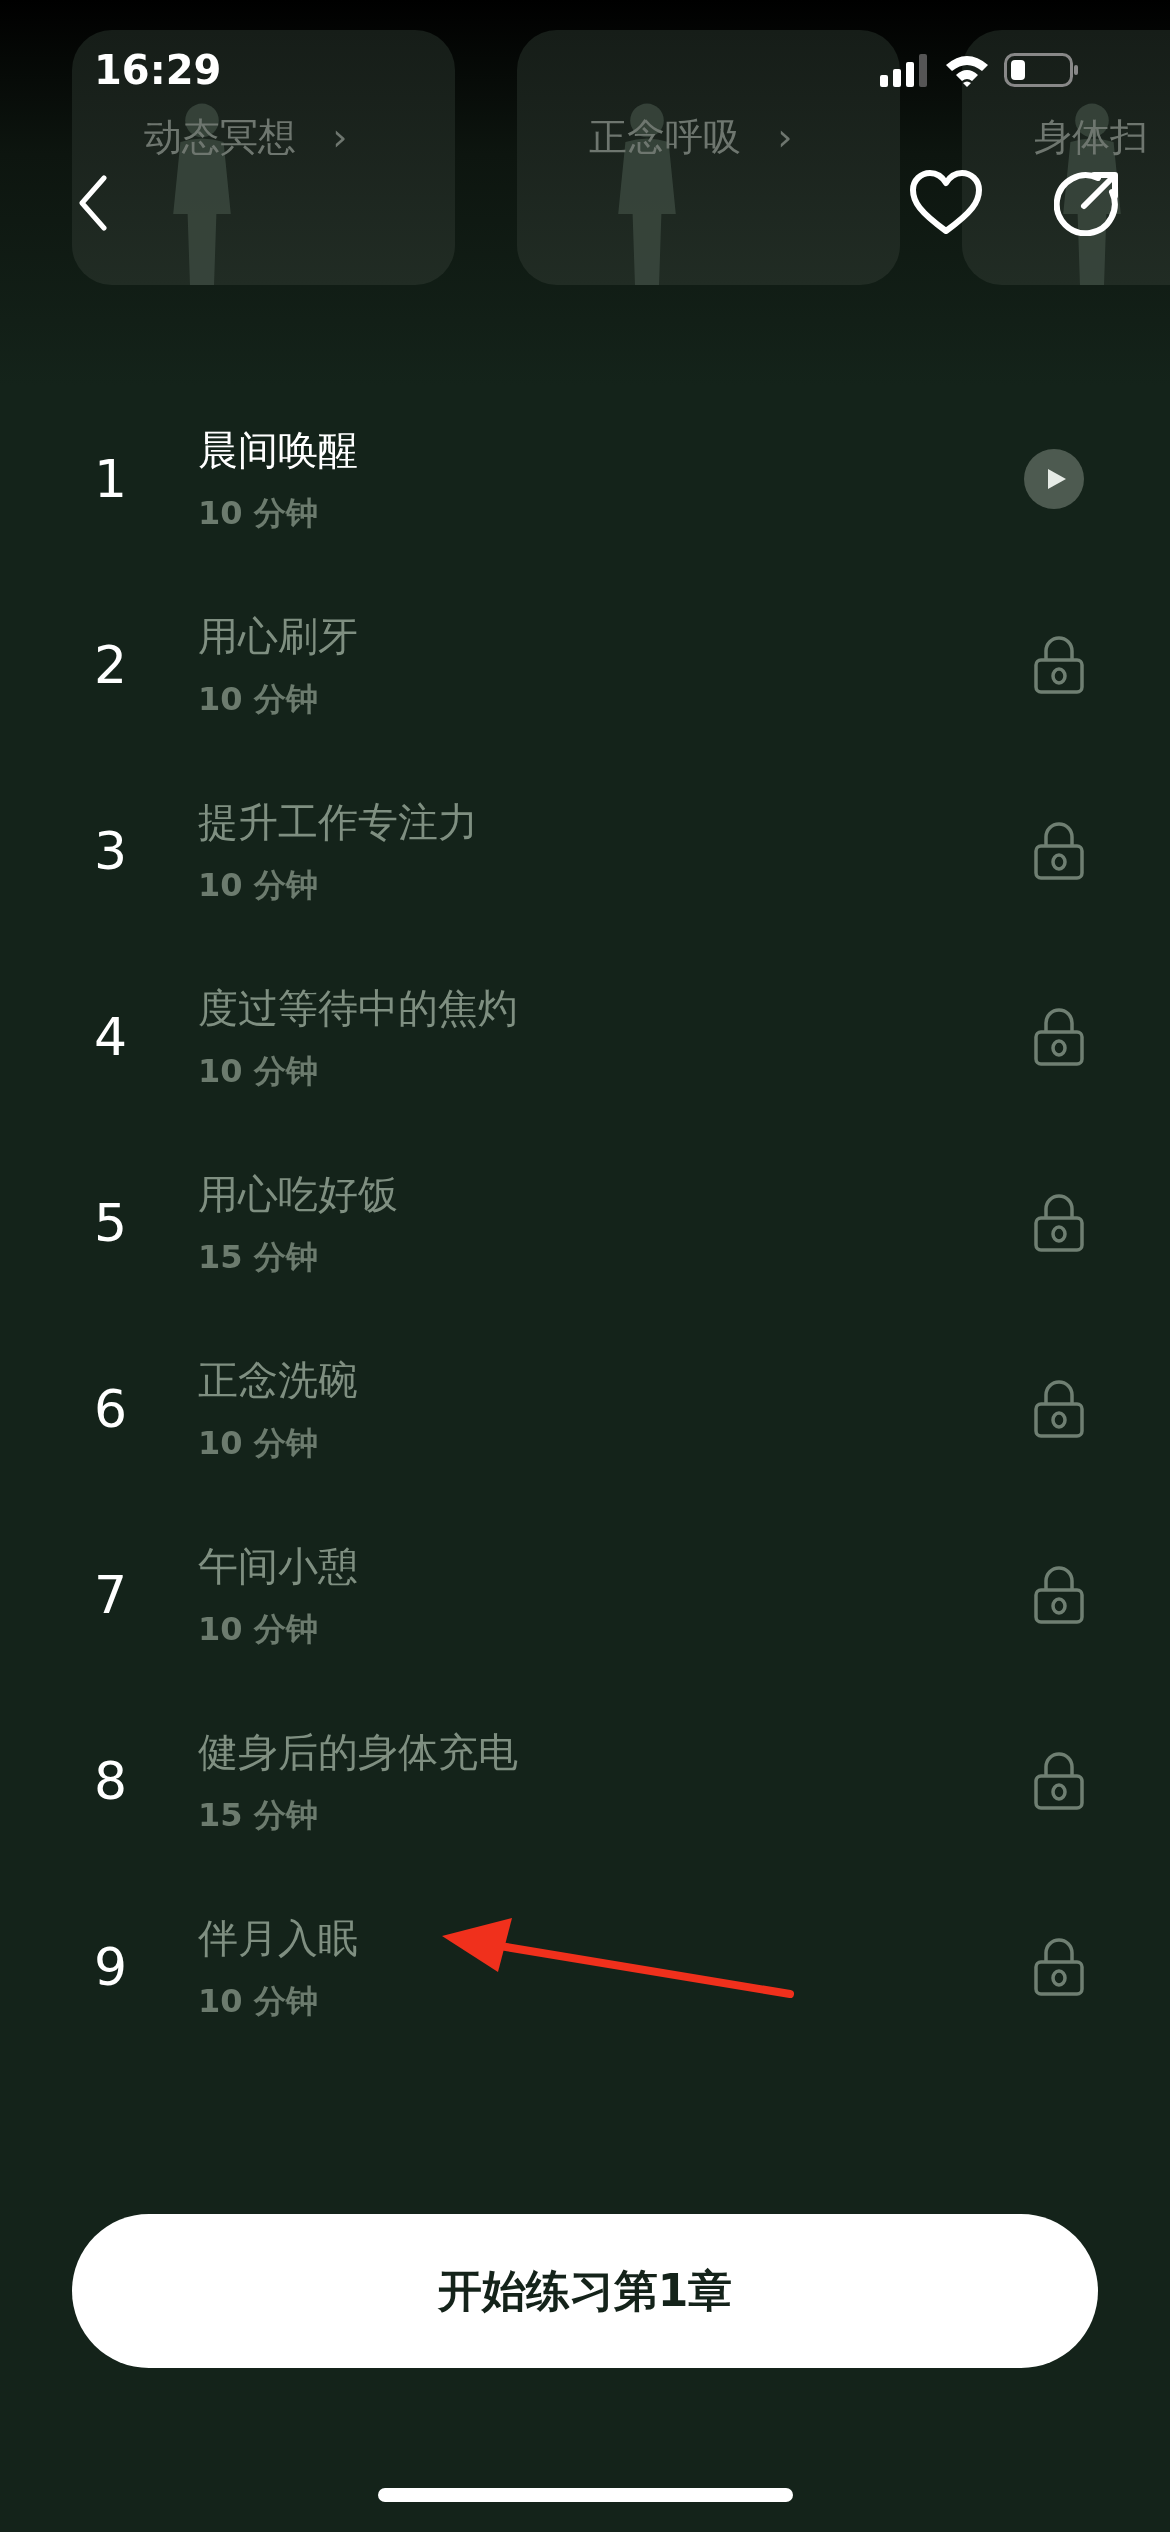 This screenshot has width=1170, height=2532. I want to click on category-label: 身体扫, so click(1091, 137).